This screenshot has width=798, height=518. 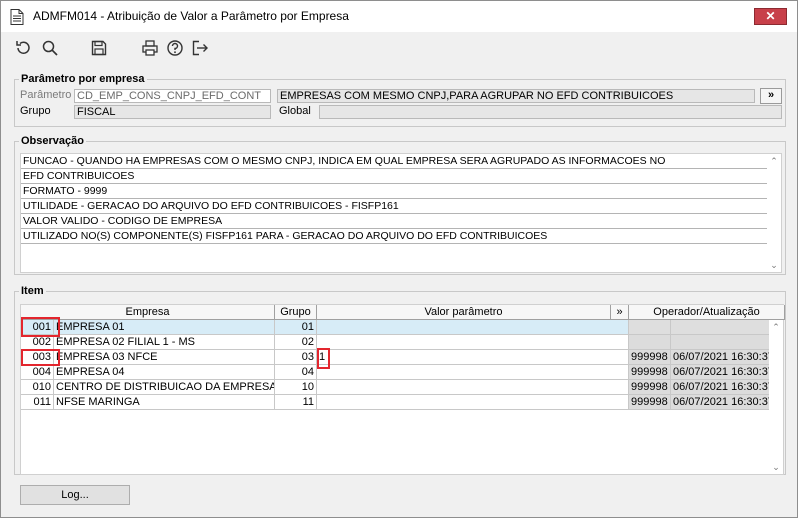 I want to click on close-icon: ✕, so click(x=770, y=16).